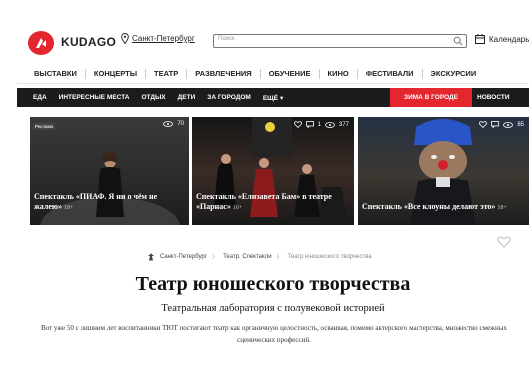 Image resolution: width=529 pixels, height=369 pixels. I want to click on city-selector: Санкт-Петербург, so click(158, 38).